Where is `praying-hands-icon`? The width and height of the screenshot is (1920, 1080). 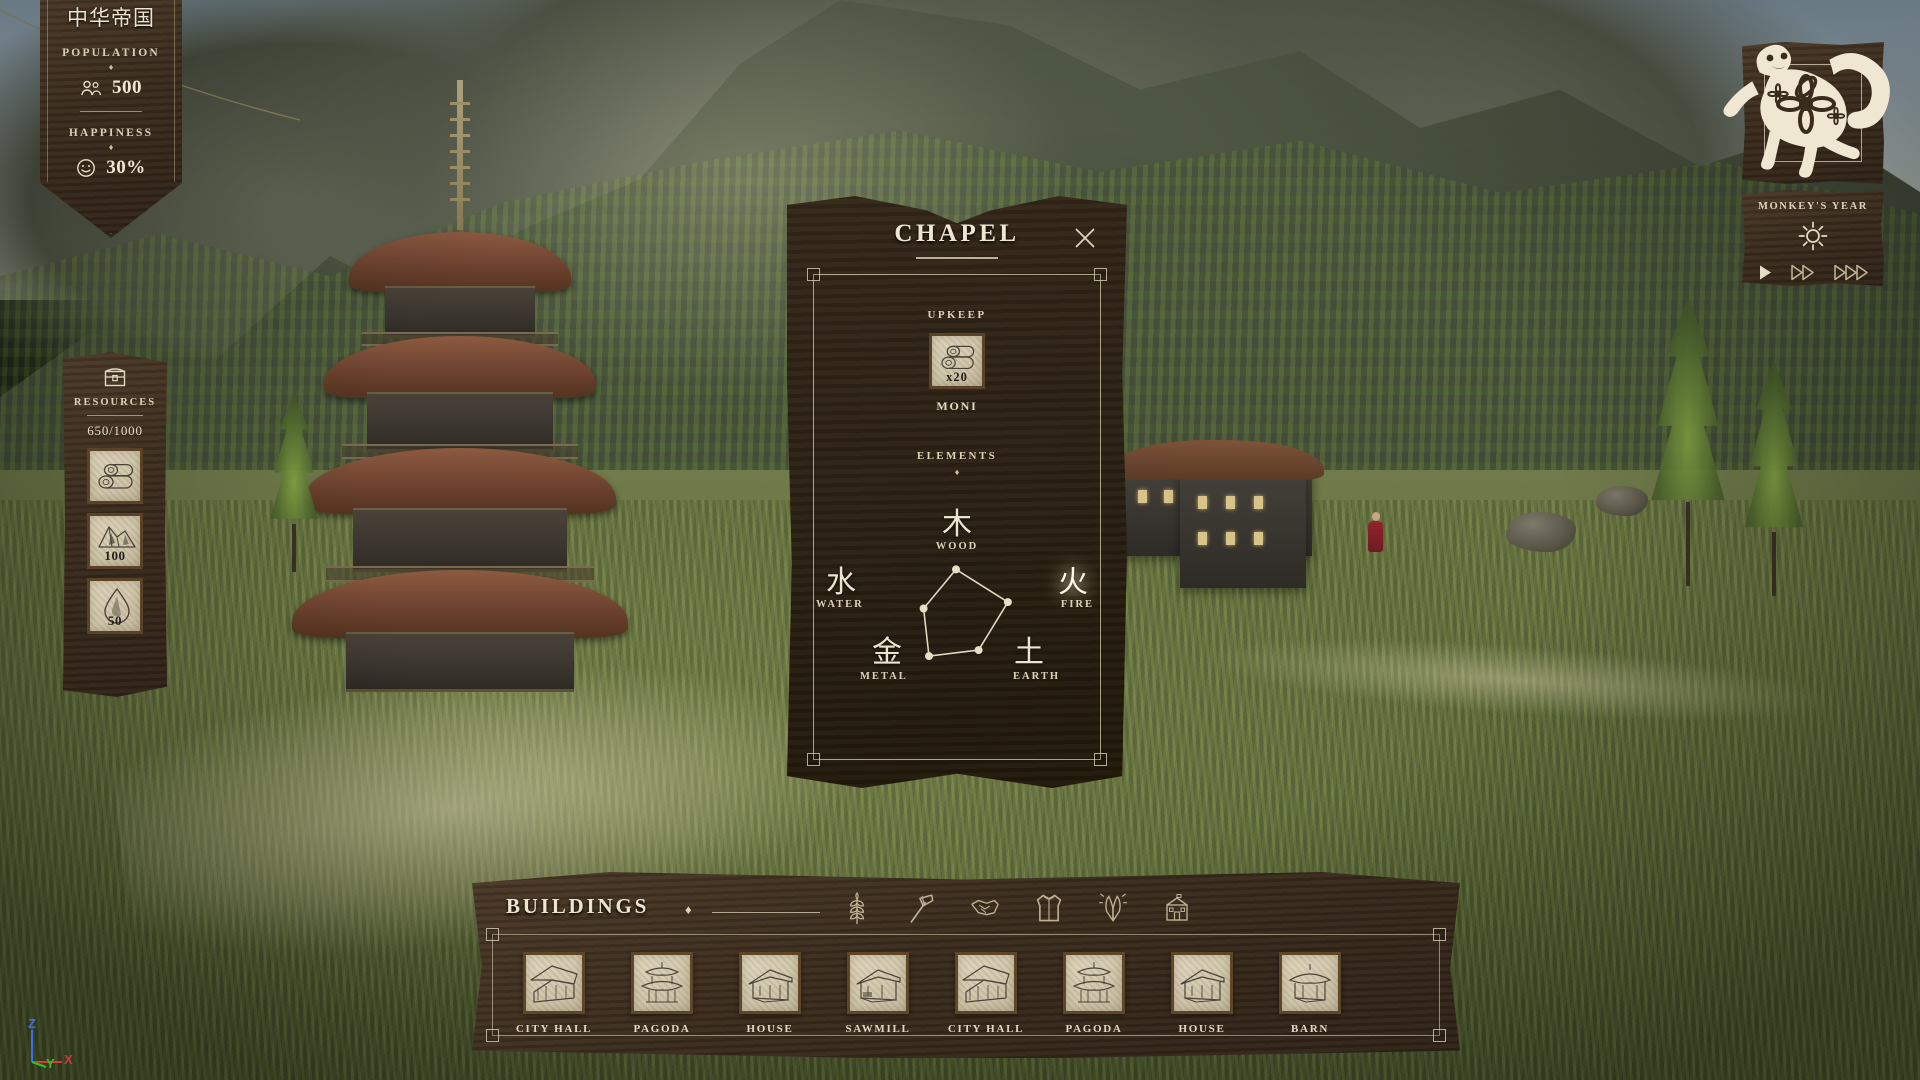 praying-hands-icon is located at coordinates (1113, 908).